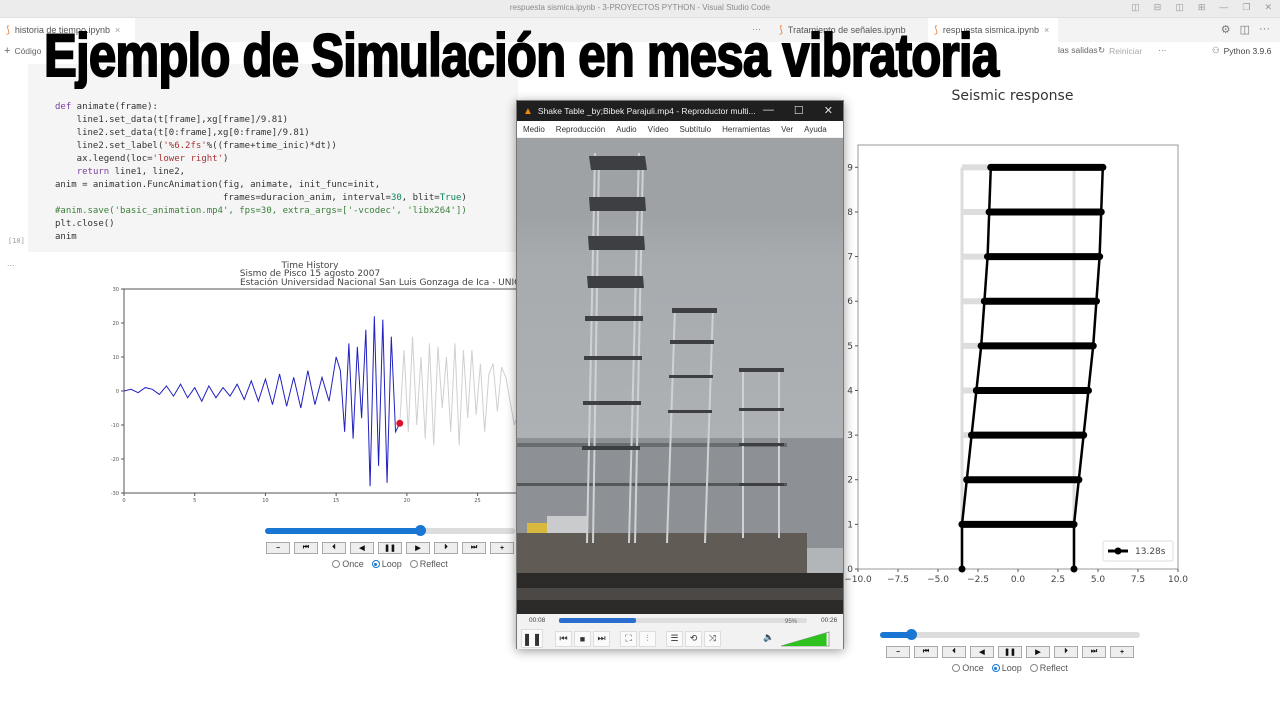 Image resolution: width=1280 pixels, height=704 pixels. Describe the element at coordinates (1058, 580) in the screenshot. I see `x-tick-label: 2.5` at that location.